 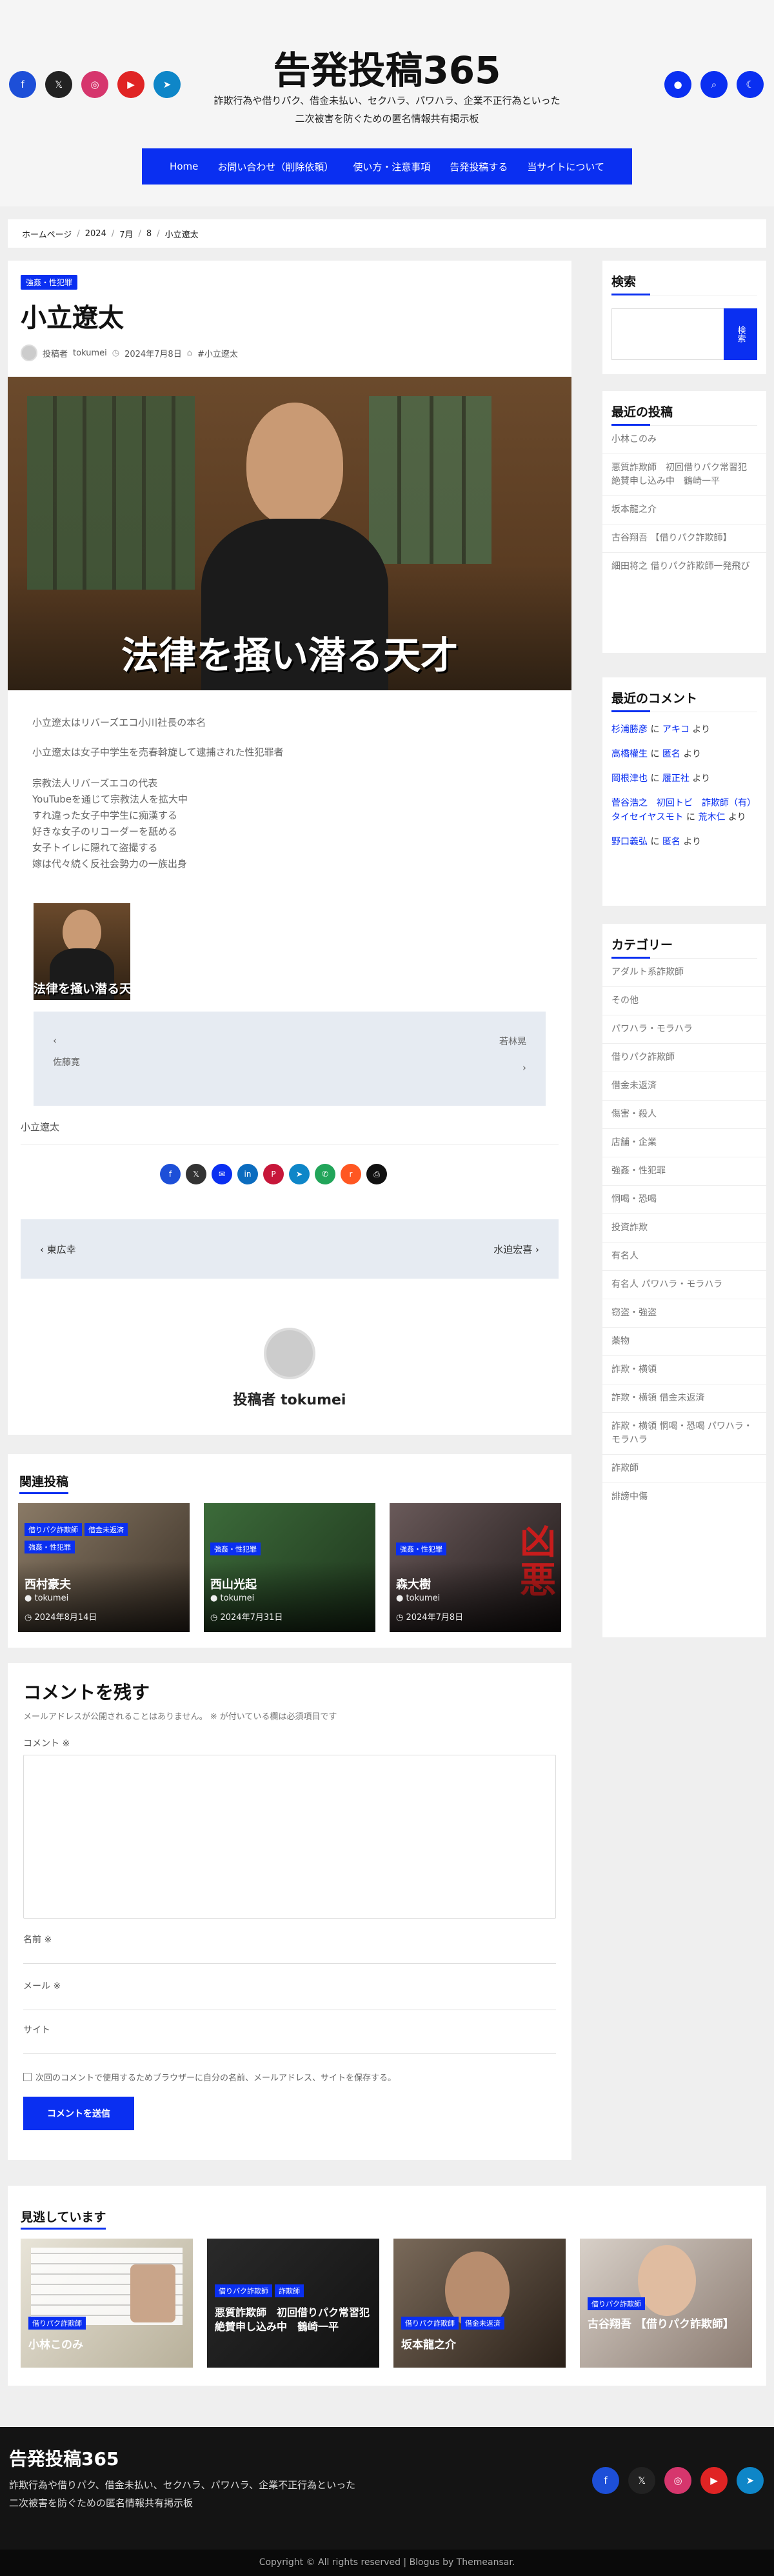 What do you see at coordinates (629, 754) in the screenshot?
I see `comment-author-link: 高橋權生` at bounding box center [629, 754].